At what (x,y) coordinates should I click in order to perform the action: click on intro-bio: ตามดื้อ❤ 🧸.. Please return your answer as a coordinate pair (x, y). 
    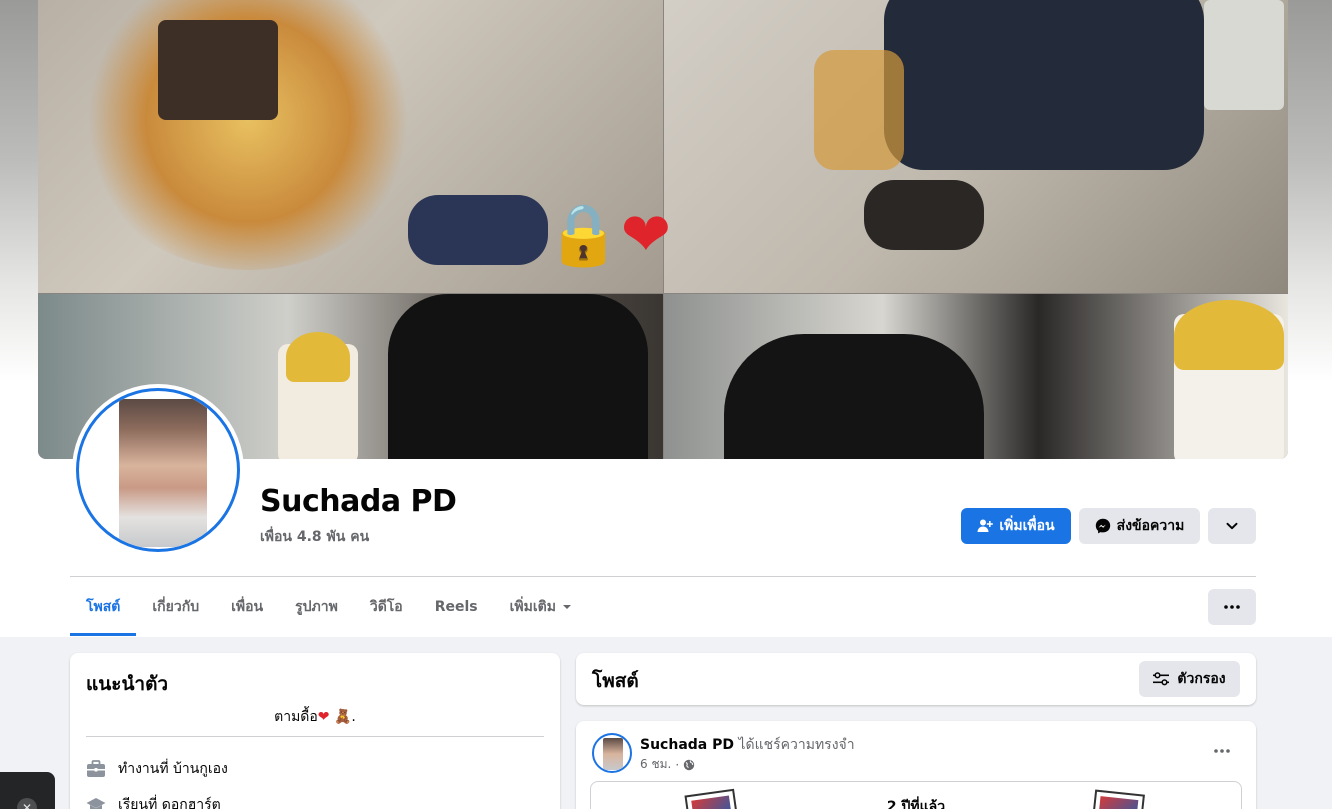
    Looking at the image, I should click on (315, 717).